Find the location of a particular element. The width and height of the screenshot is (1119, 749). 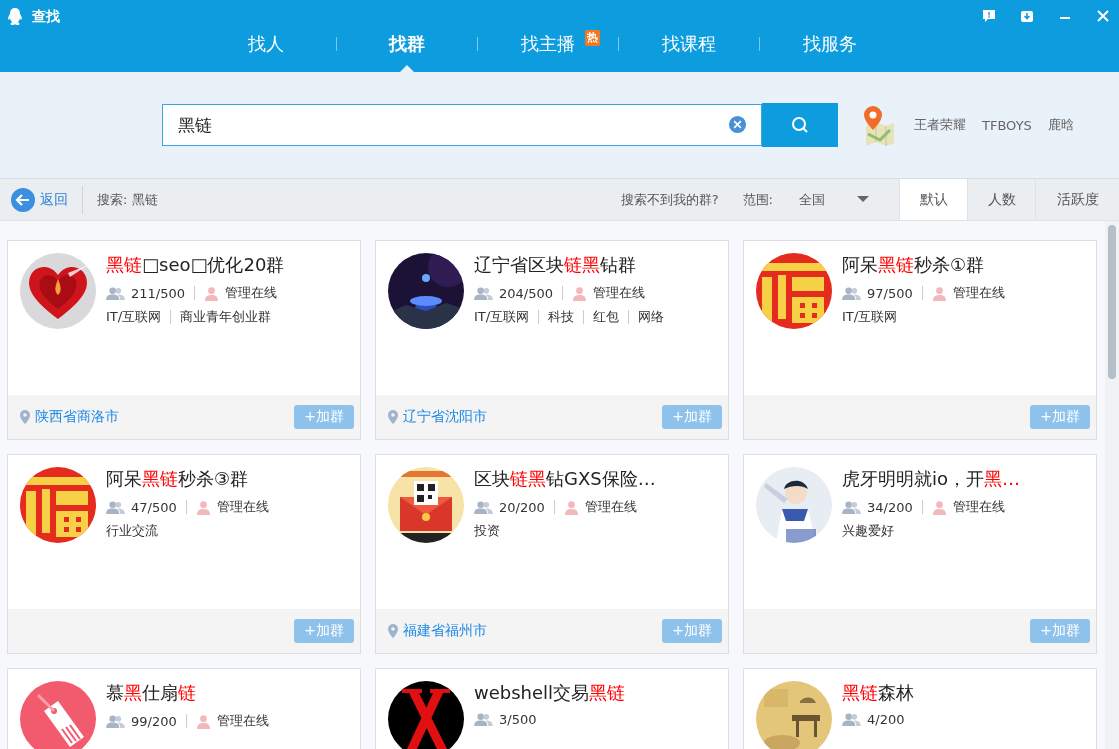

group-card: 虎牙明明就io，开黑… 34/200 管理在线 兴趣爱好 +加群 is located at coordinates (920, 554).